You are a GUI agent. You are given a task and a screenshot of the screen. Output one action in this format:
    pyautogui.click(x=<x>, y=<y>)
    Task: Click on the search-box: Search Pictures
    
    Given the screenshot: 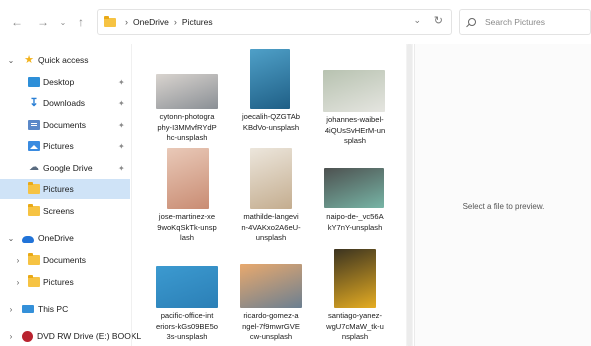 What is the action you would take?
    pyautogui.click(x=525, y=22)
    